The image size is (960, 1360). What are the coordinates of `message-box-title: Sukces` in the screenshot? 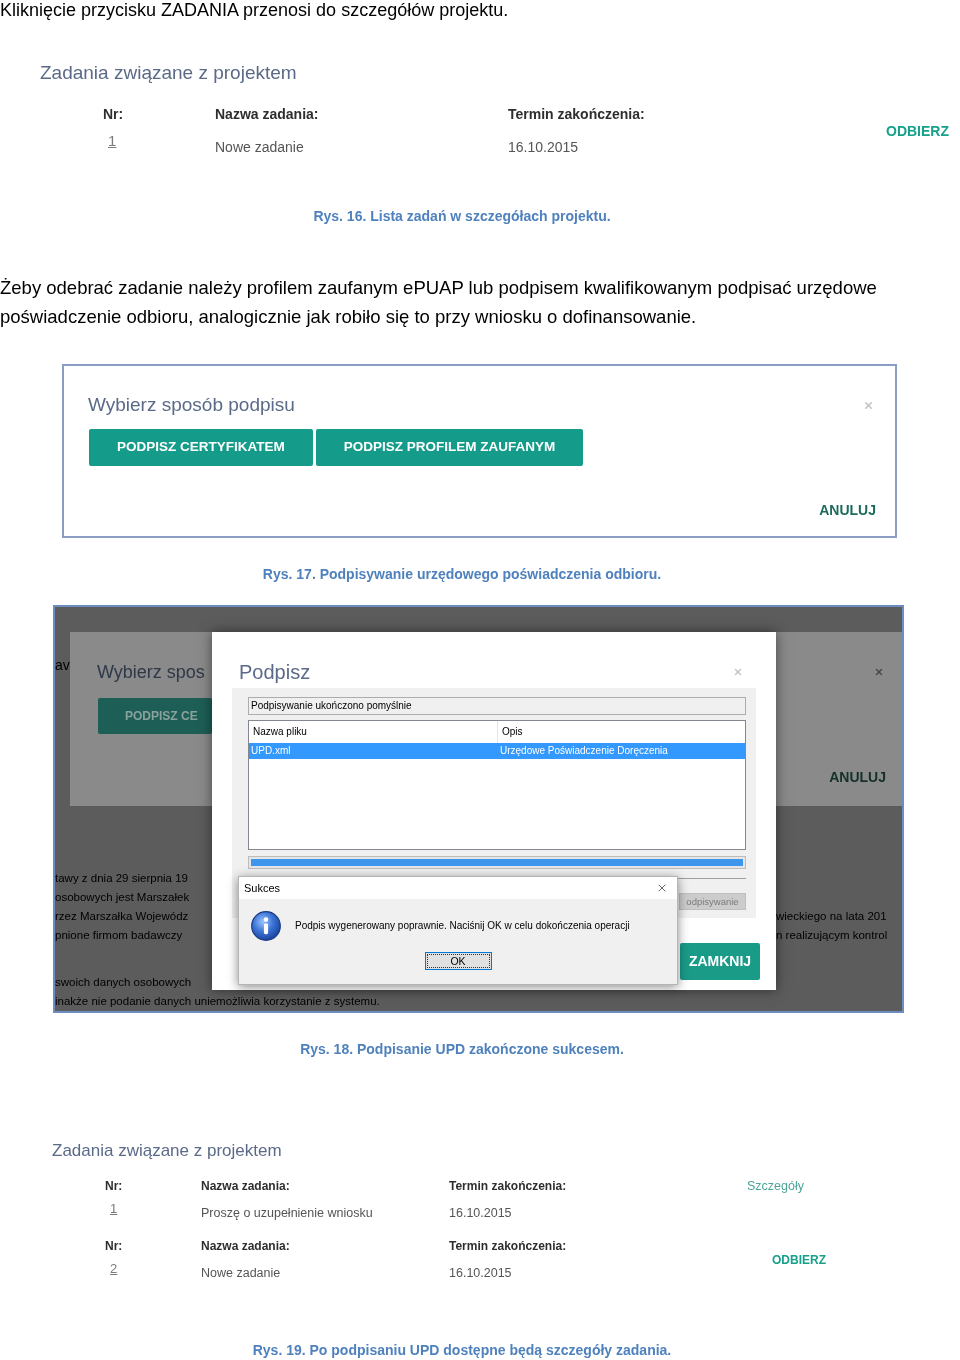 It's located at (262, 888).